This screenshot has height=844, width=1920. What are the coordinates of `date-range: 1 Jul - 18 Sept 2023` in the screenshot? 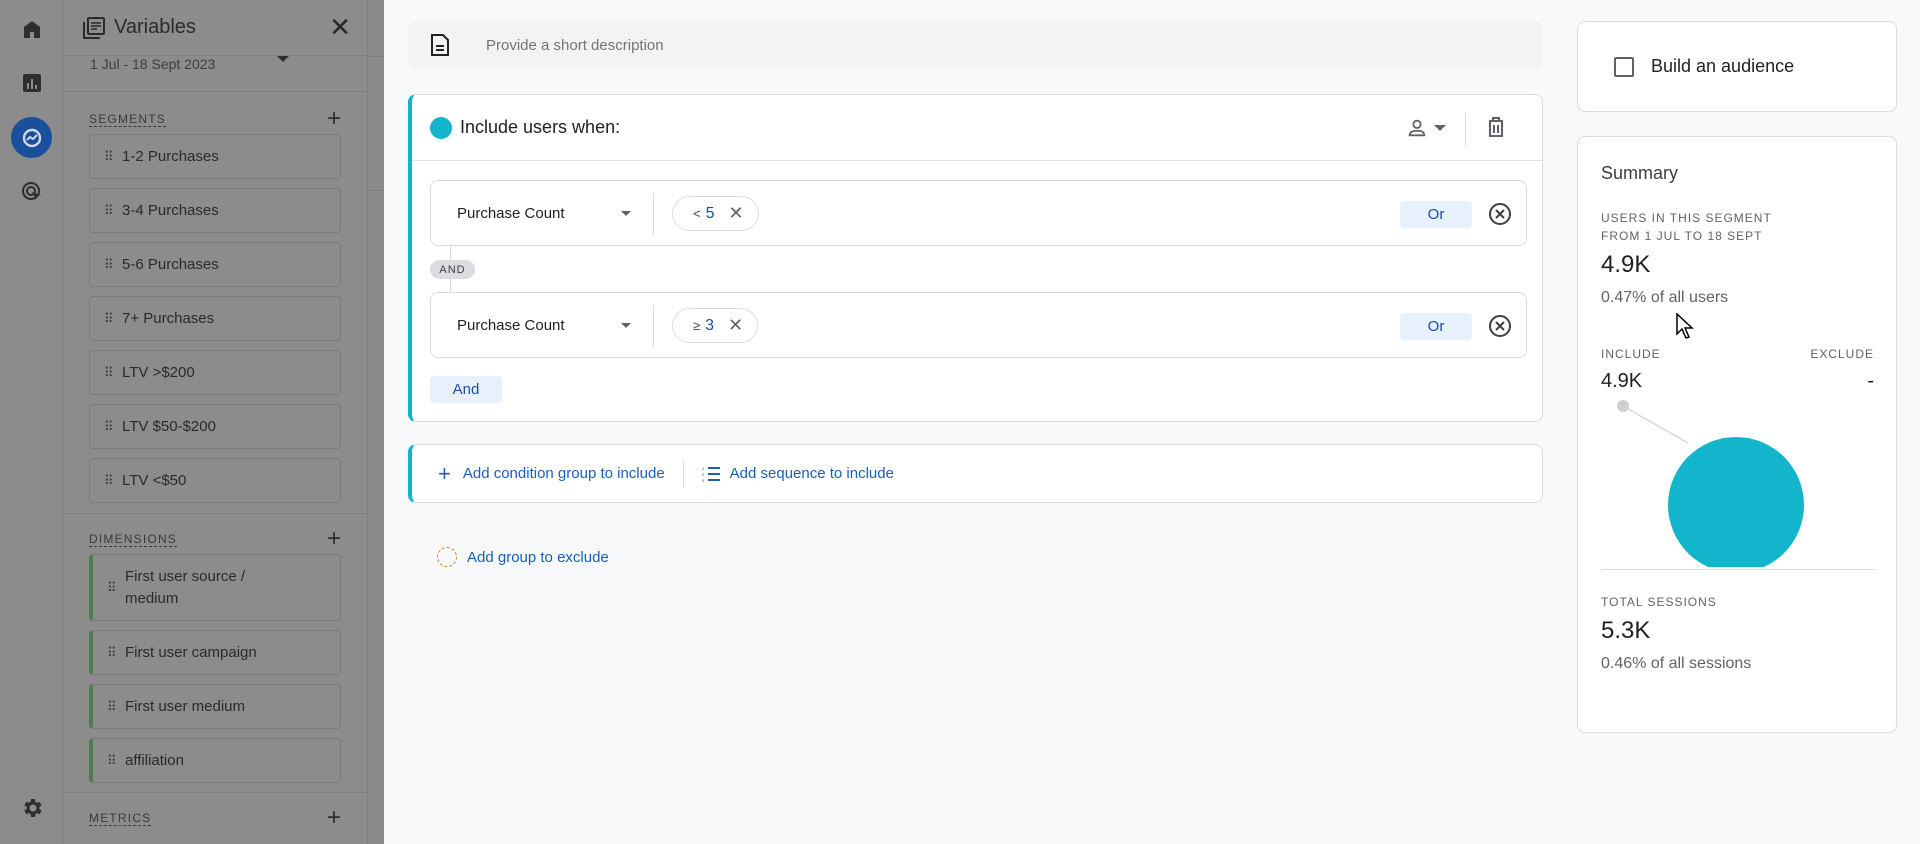 It's located at (153, 64).